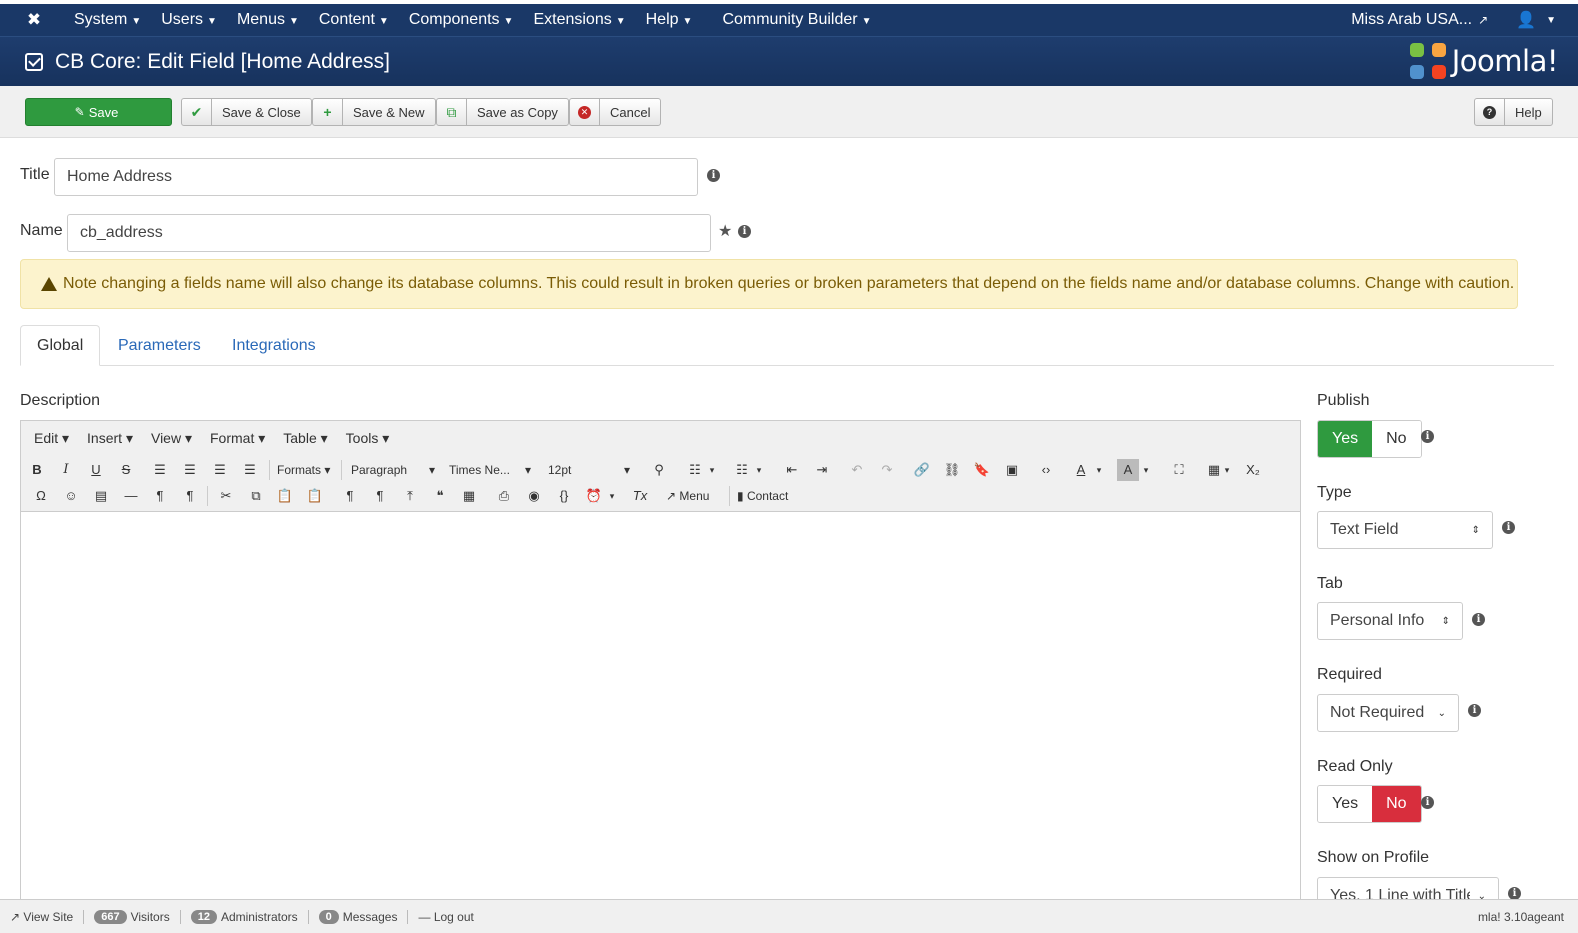 The width and height of the screenshot is (1578, 933). I want to click on show-blocks-icon: ¶, so click(350, 496).